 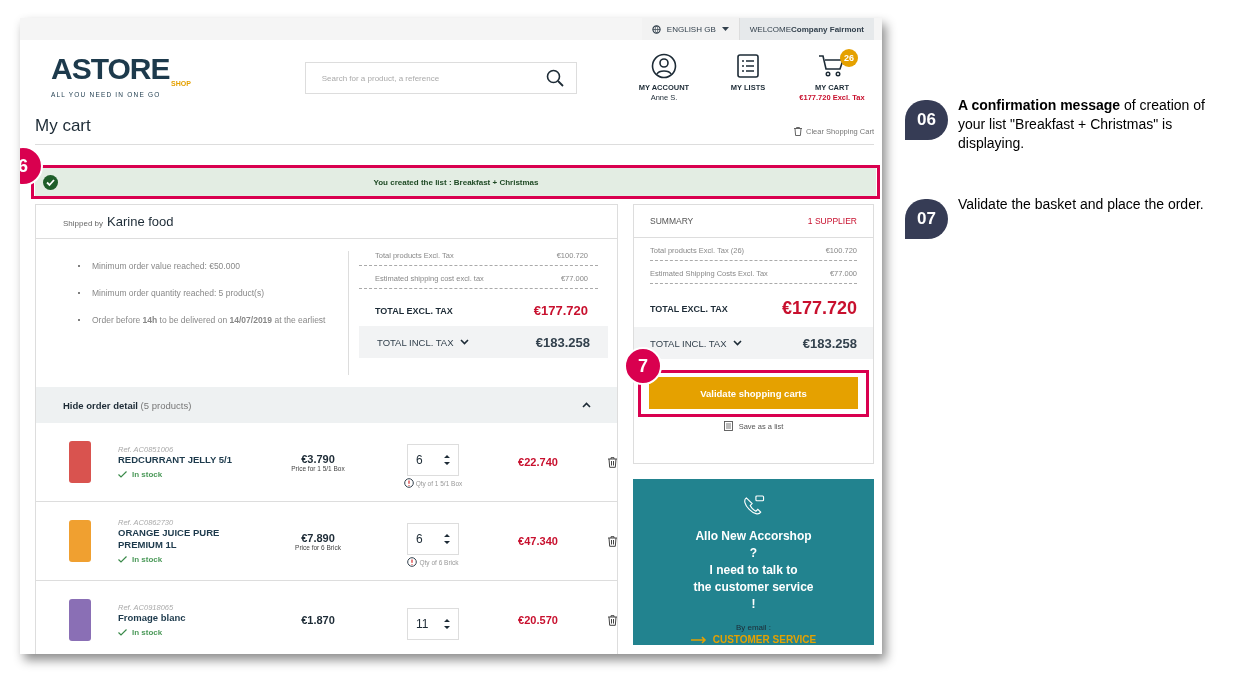 I want to click on search-icon, so click(x=555, y=78).